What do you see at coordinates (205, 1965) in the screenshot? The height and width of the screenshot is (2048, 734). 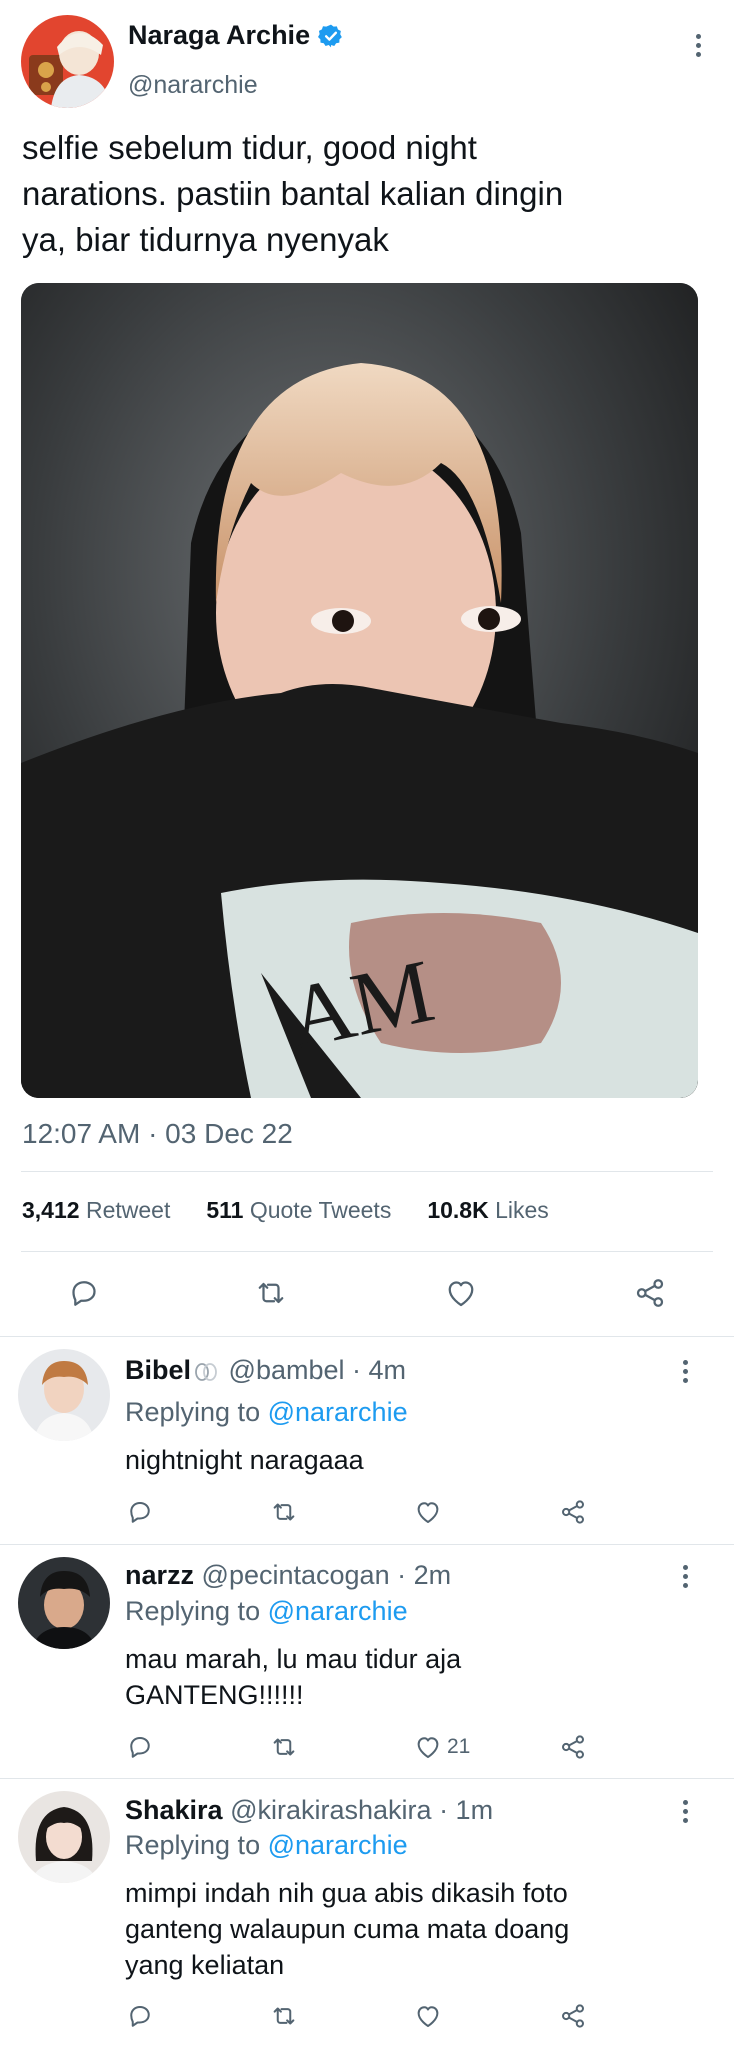 I see `reply-text-line: yang keliatan` at bounding box center [205, 1965].